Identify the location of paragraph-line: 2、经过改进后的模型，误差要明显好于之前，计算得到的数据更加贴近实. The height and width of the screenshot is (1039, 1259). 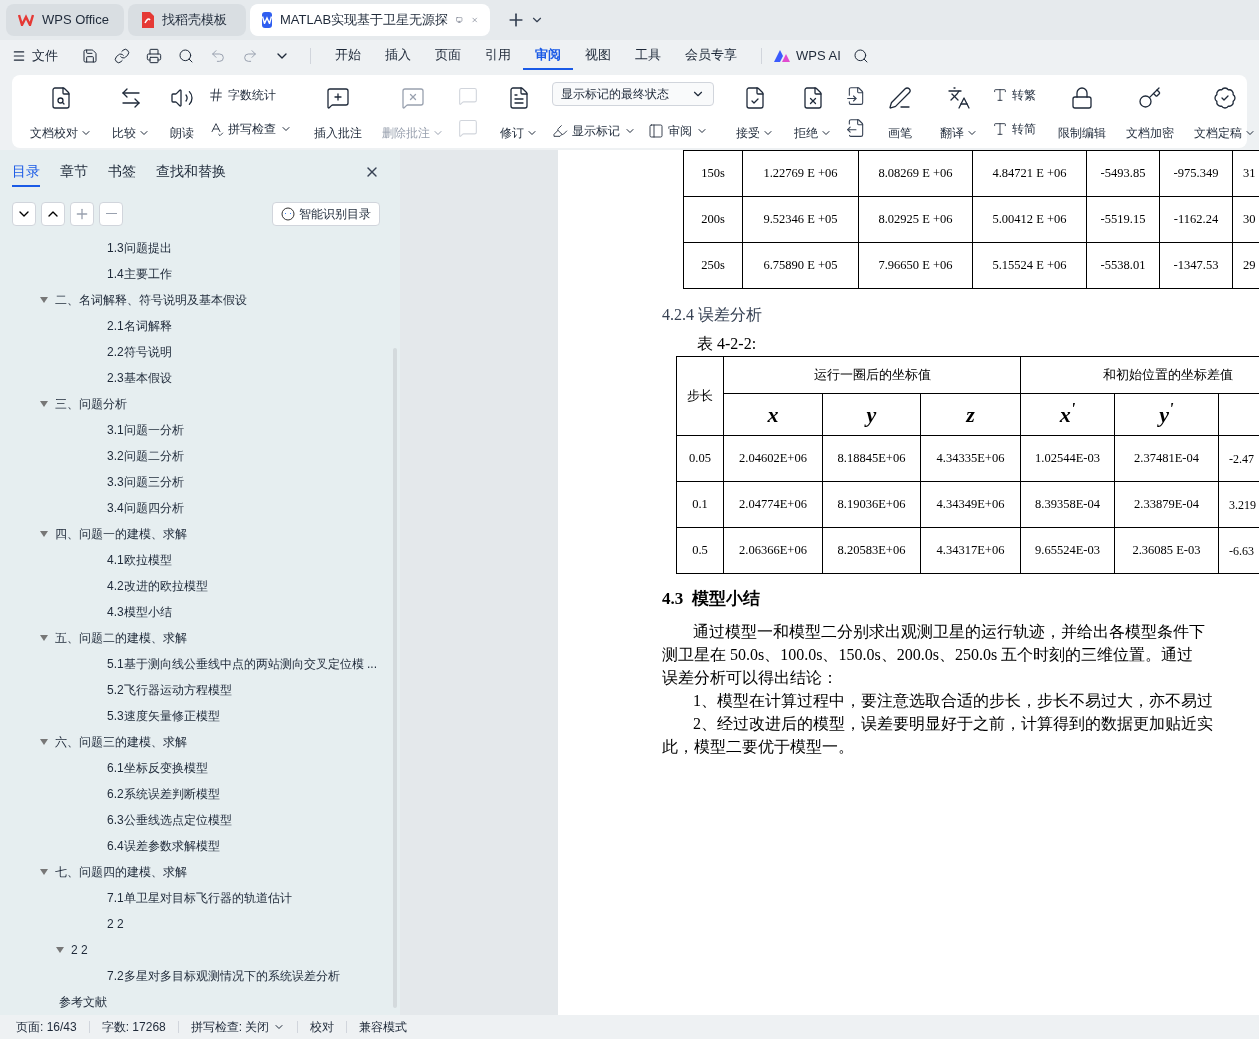
(953, 723).